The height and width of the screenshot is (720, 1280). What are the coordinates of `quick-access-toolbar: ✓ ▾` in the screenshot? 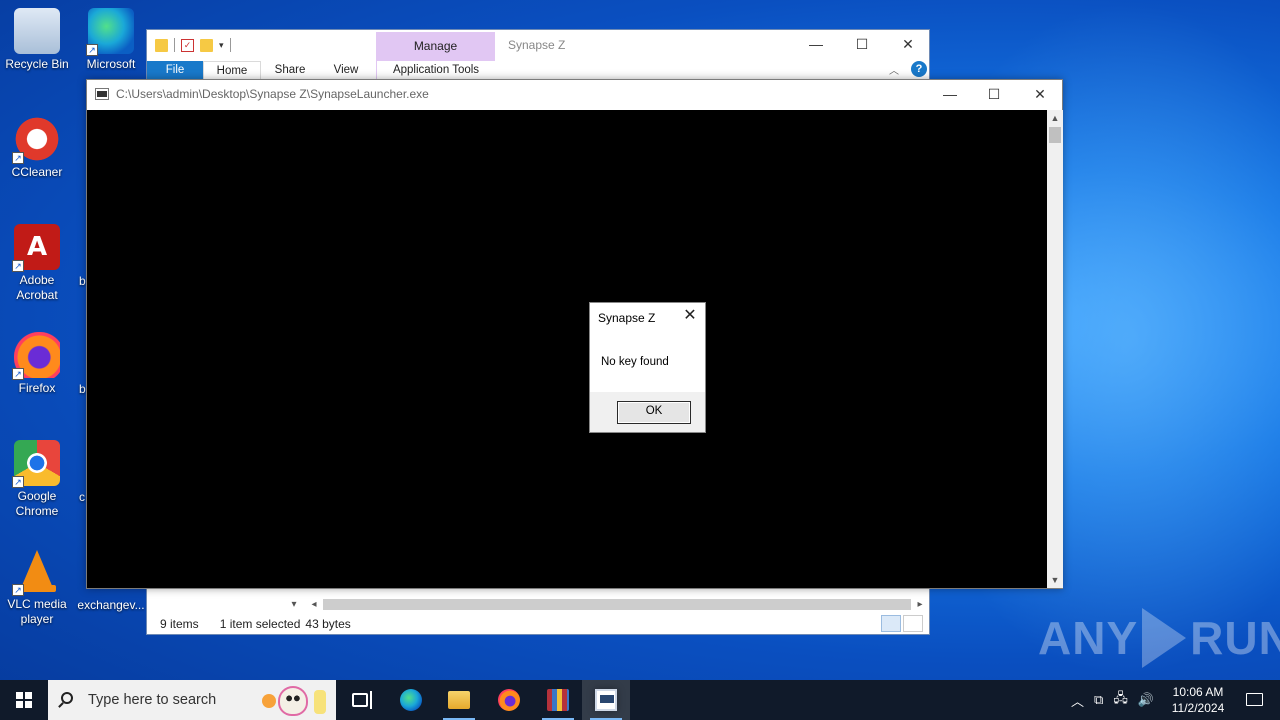 It's located at (193, 45).